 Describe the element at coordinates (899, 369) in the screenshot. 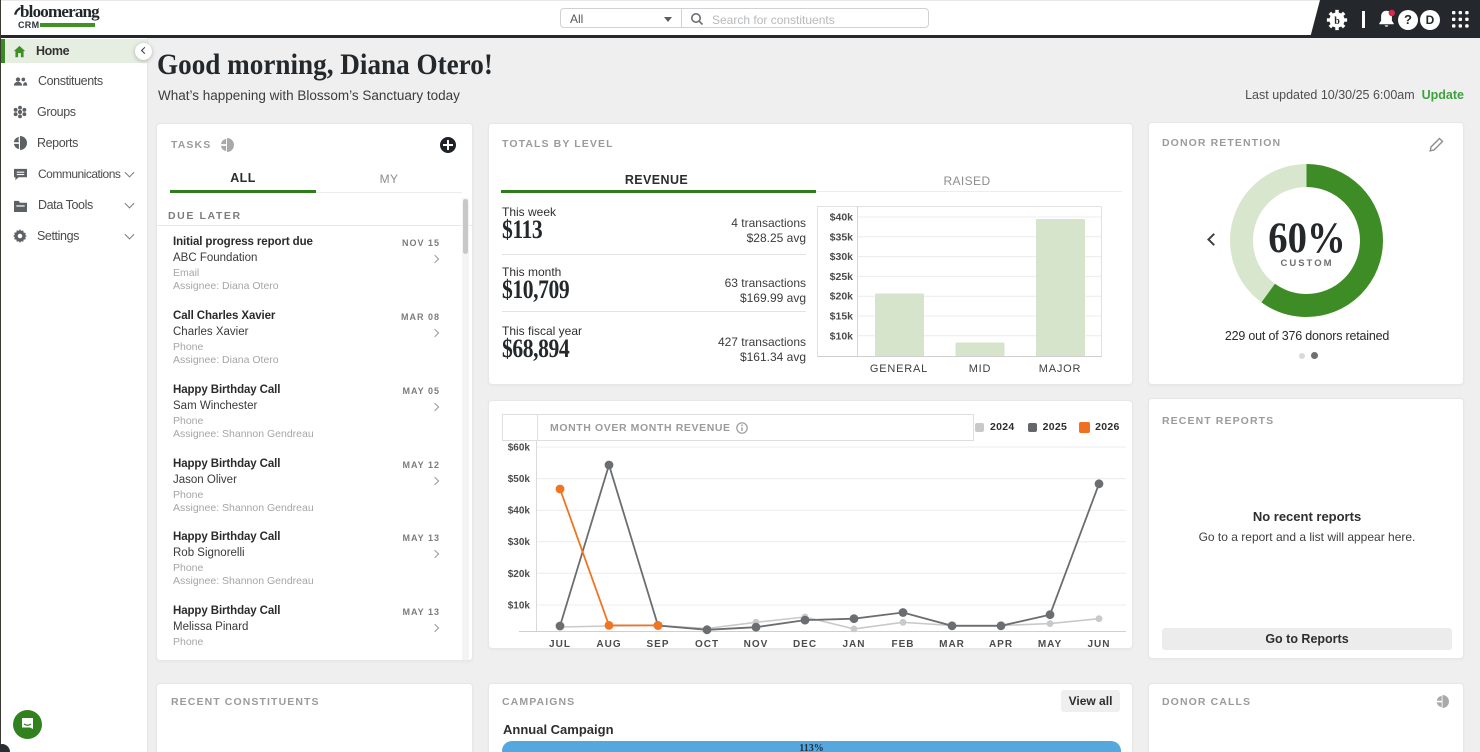

I see `svg-text: GENERAL` at that location.